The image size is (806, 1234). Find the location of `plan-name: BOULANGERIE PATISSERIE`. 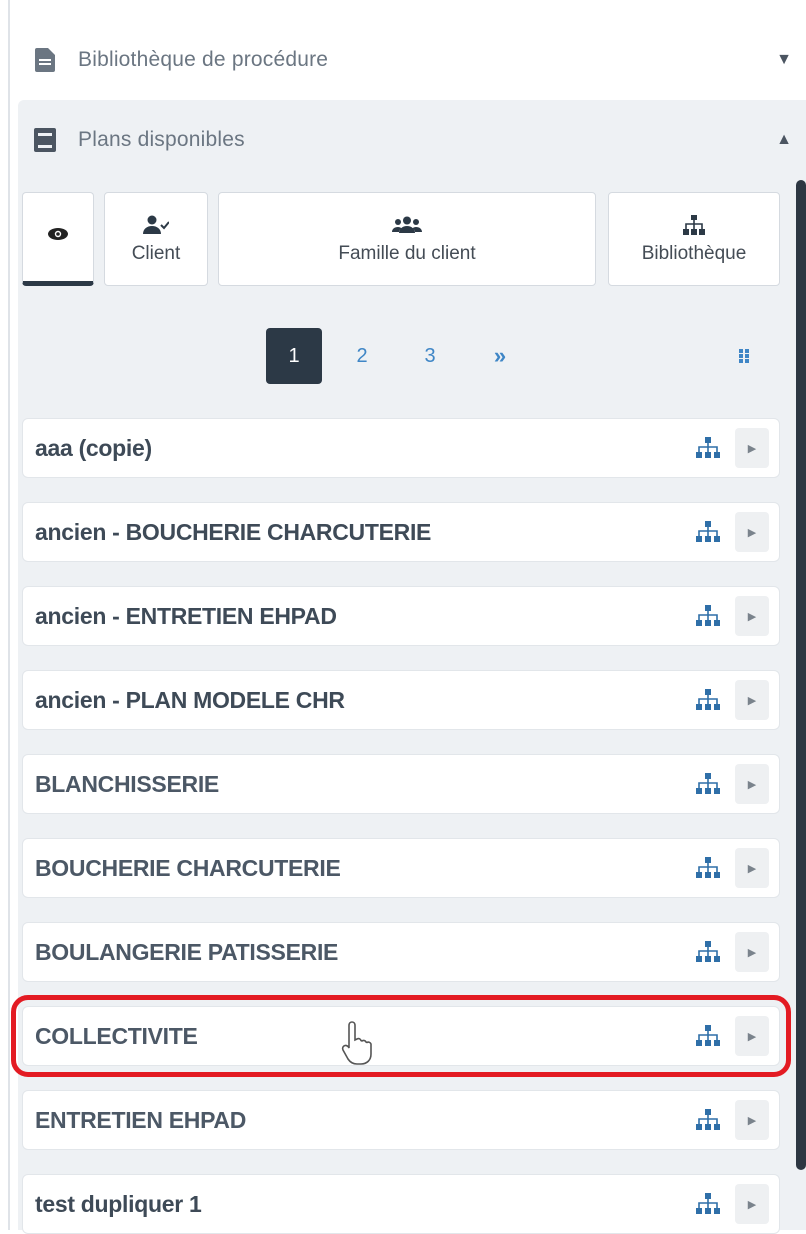

plan-name: BOULANGERIE PATISSERIE is located at coordinates (187, 951).